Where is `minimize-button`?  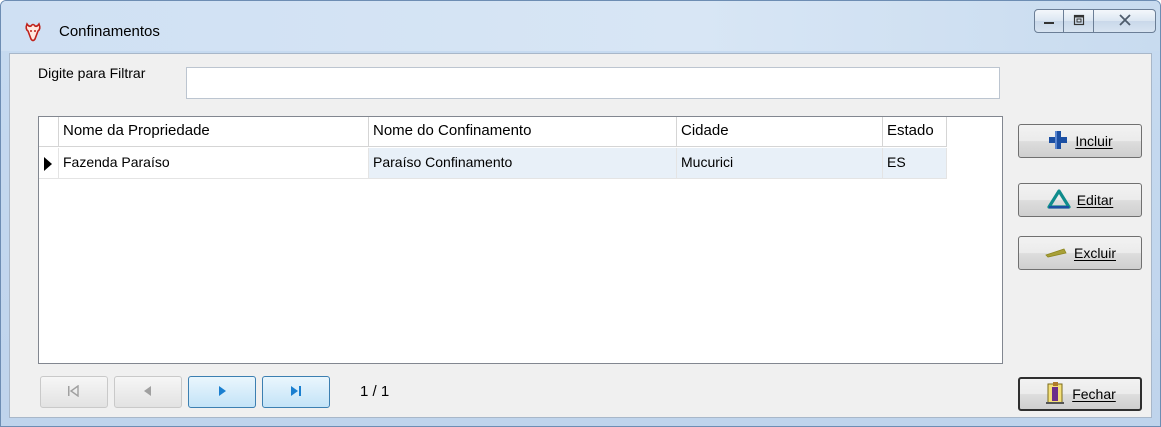 minimize-button is located at coordinates (1049, 21).